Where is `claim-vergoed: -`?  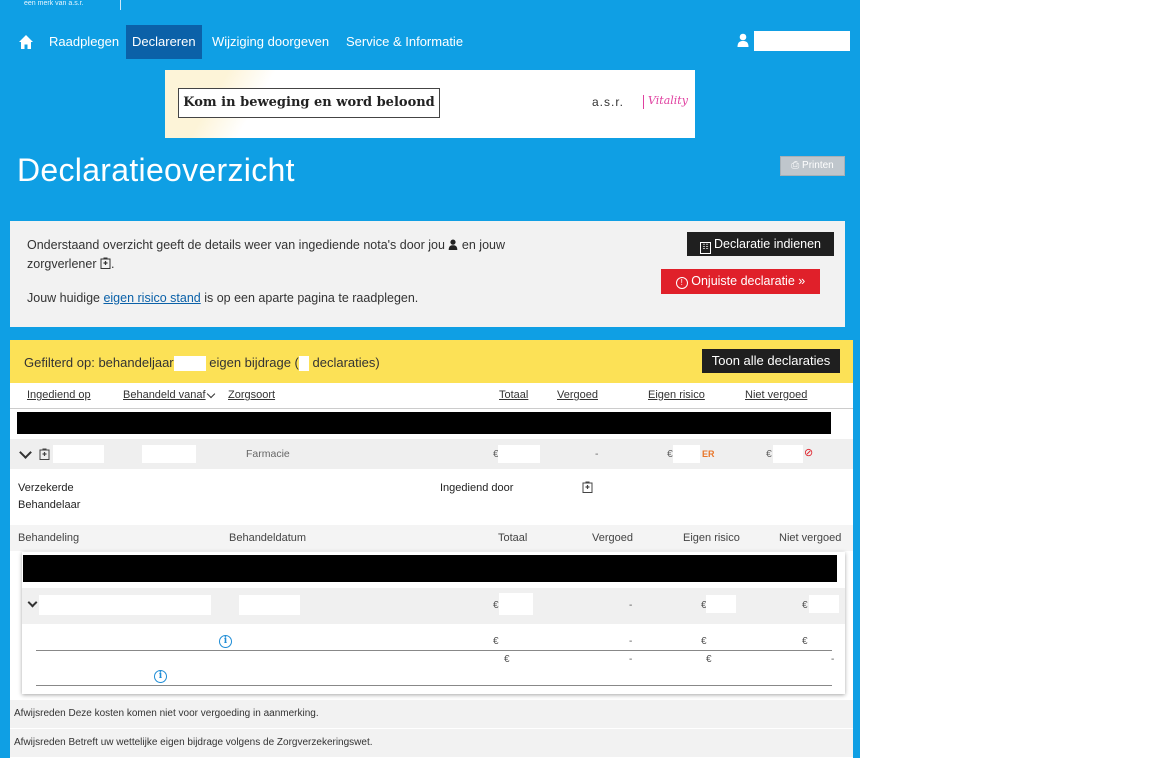
claim-vergoed: - is located at coordinates (597, 454).